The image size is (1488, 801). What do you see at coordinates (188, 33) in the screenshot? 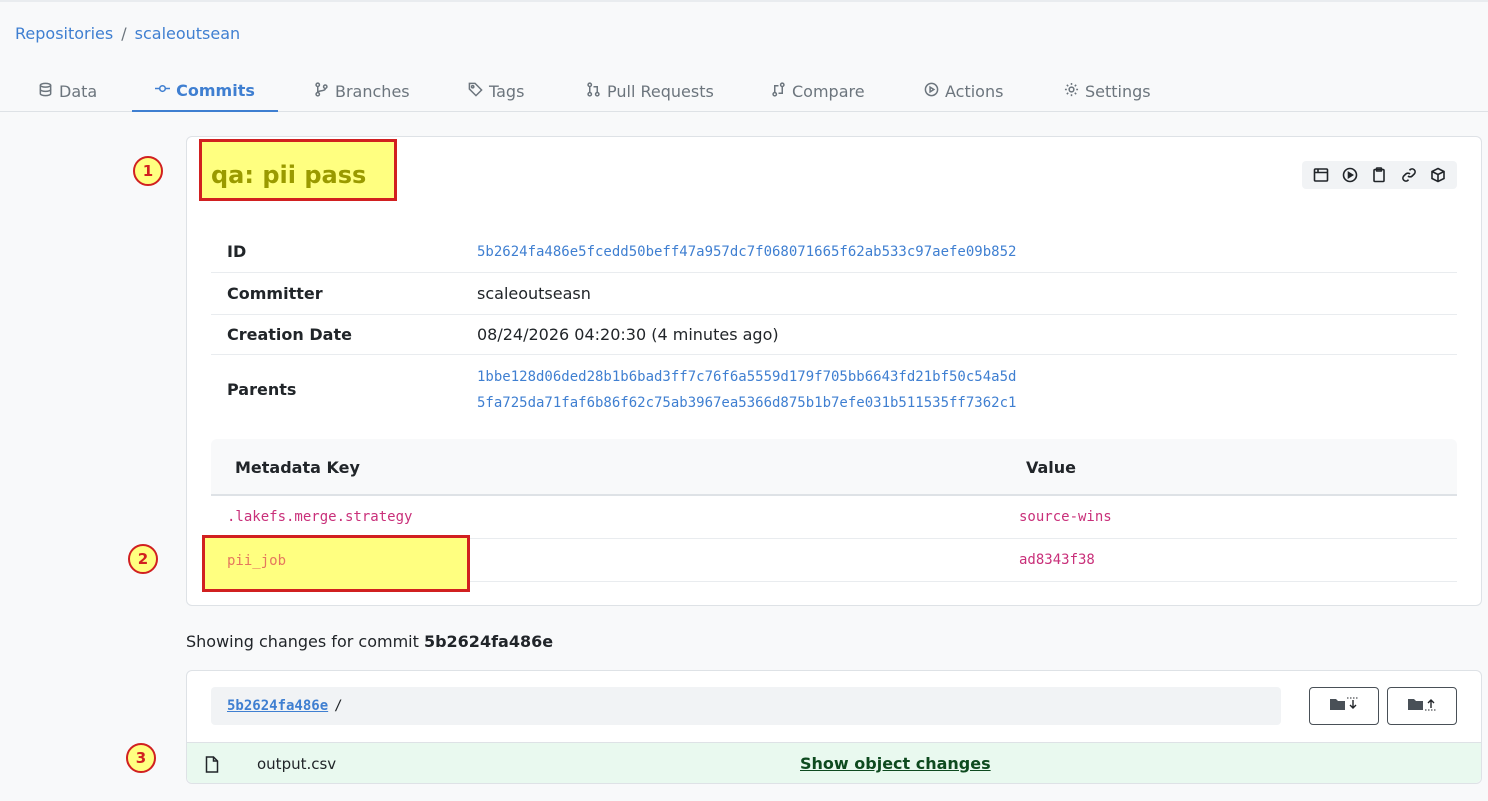
I see `breadcrumb-repo: scaleoutsean` at bounding box center [188, 33].